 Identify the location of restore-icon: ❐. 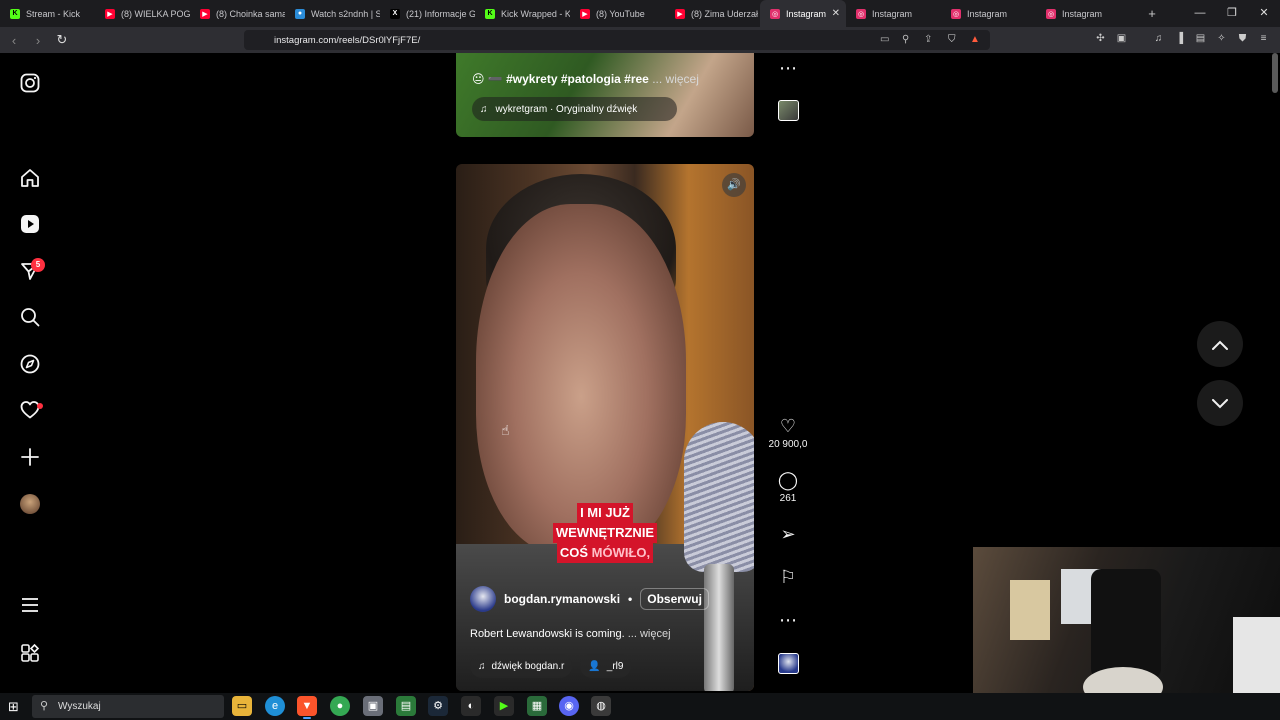
(1232, 13).